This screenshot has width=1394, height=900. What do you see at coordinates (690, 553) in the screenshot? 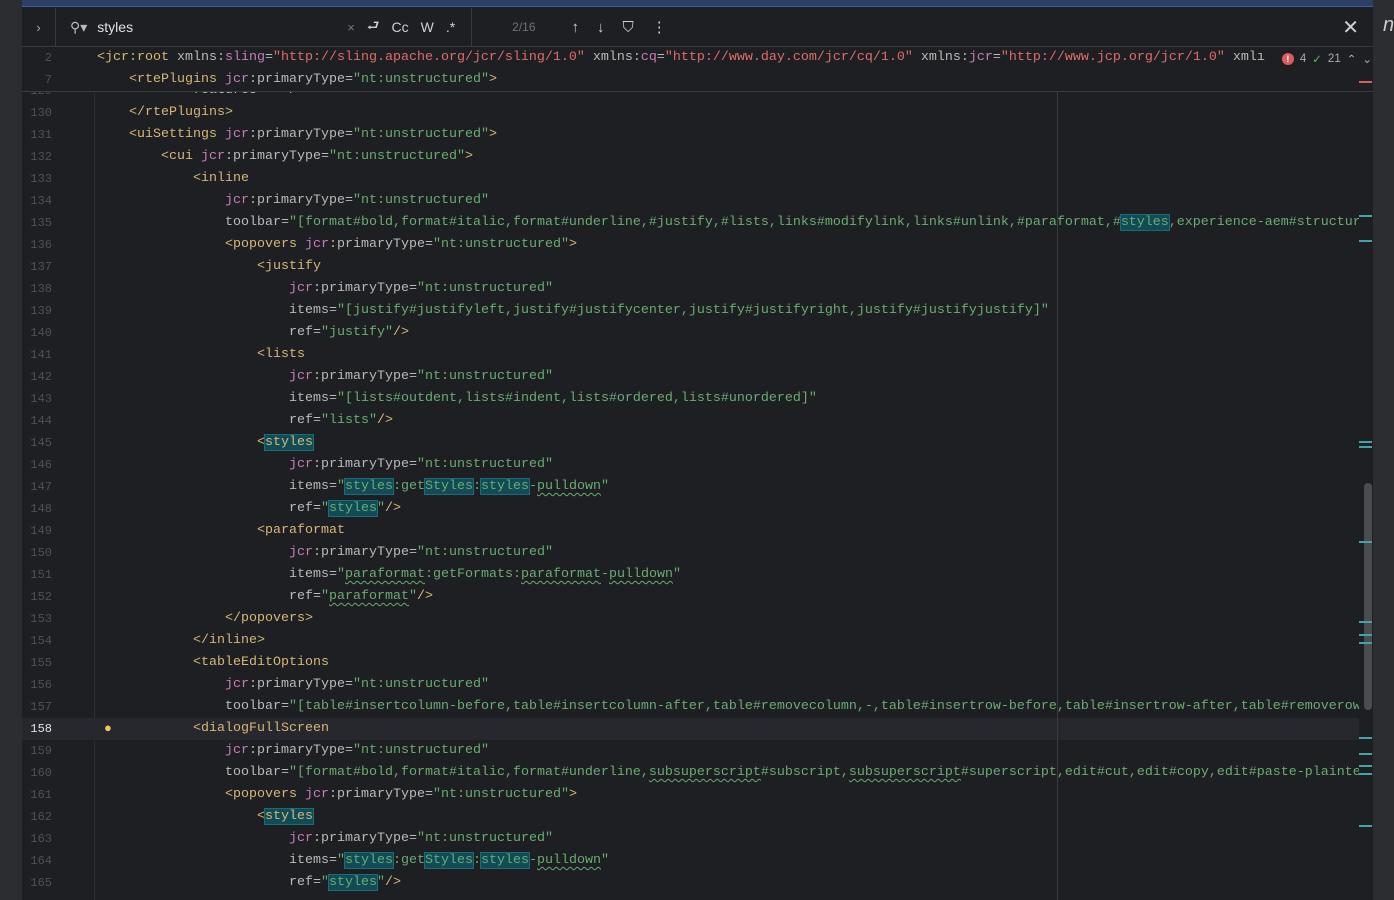
I see `code-line: 150 jcr:primaryType="nt:unstructured"` at bounding box center [690, 553].